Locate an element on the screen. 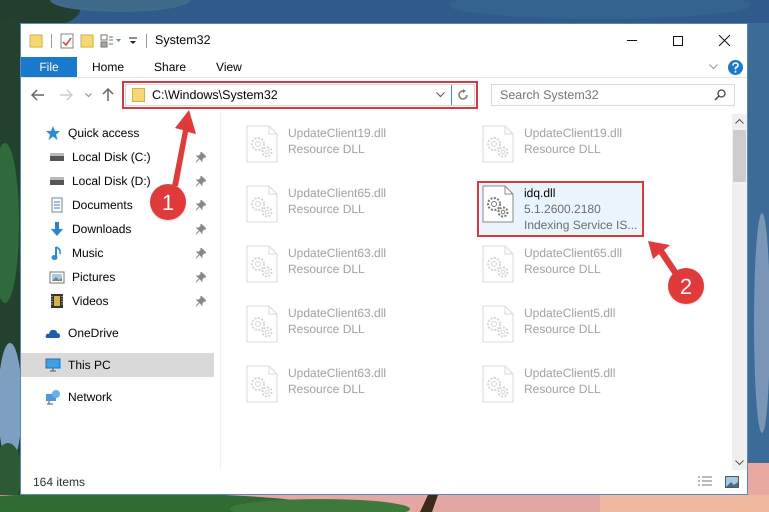  ribbon-tab: File is located at coordinates (49, 67).